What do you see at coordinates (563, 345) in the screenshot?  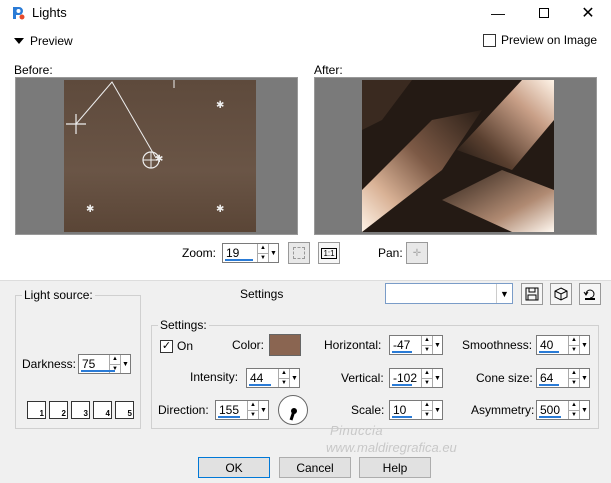 I see `smoothness-spinner: 40 ▲ ▼ ▼` at bounding box center [563, 345].